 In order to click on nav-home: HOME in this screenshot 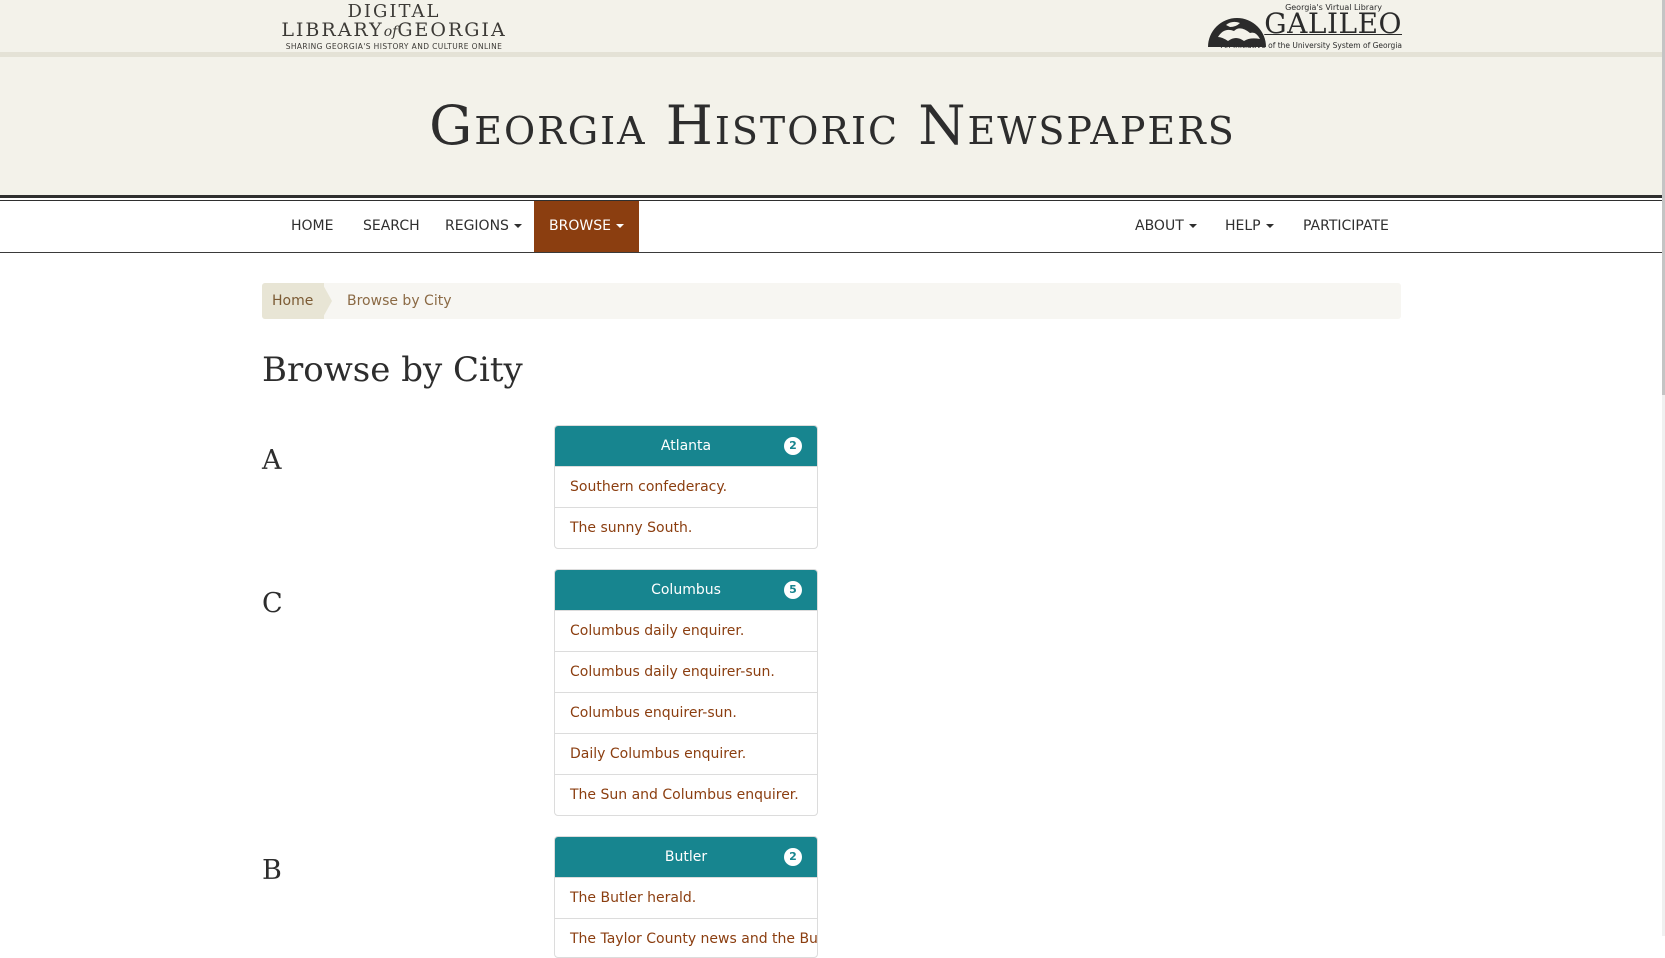, I will do `click(312, 226)`.